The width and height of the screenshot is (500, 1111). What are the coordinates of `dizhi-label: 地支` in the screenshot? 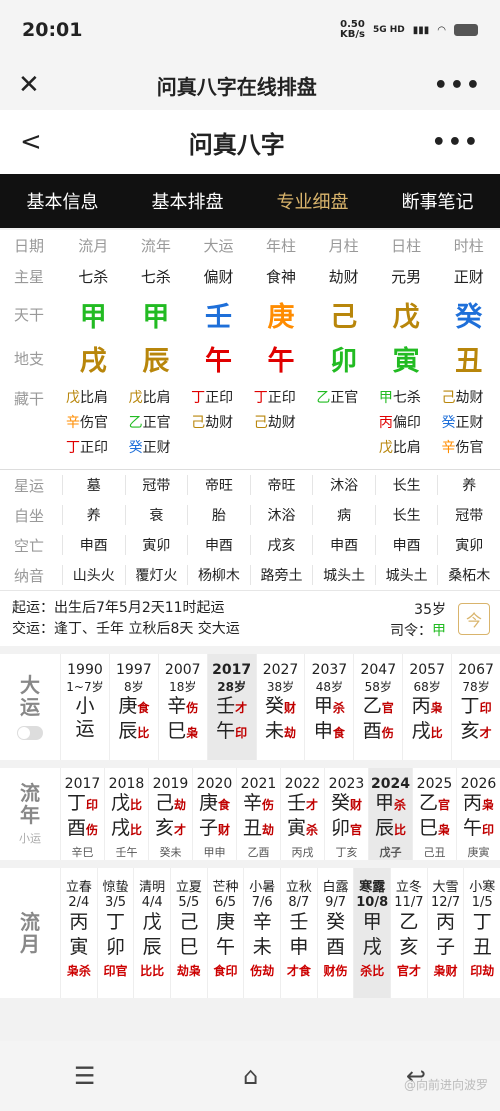 It's located at (29, 358).